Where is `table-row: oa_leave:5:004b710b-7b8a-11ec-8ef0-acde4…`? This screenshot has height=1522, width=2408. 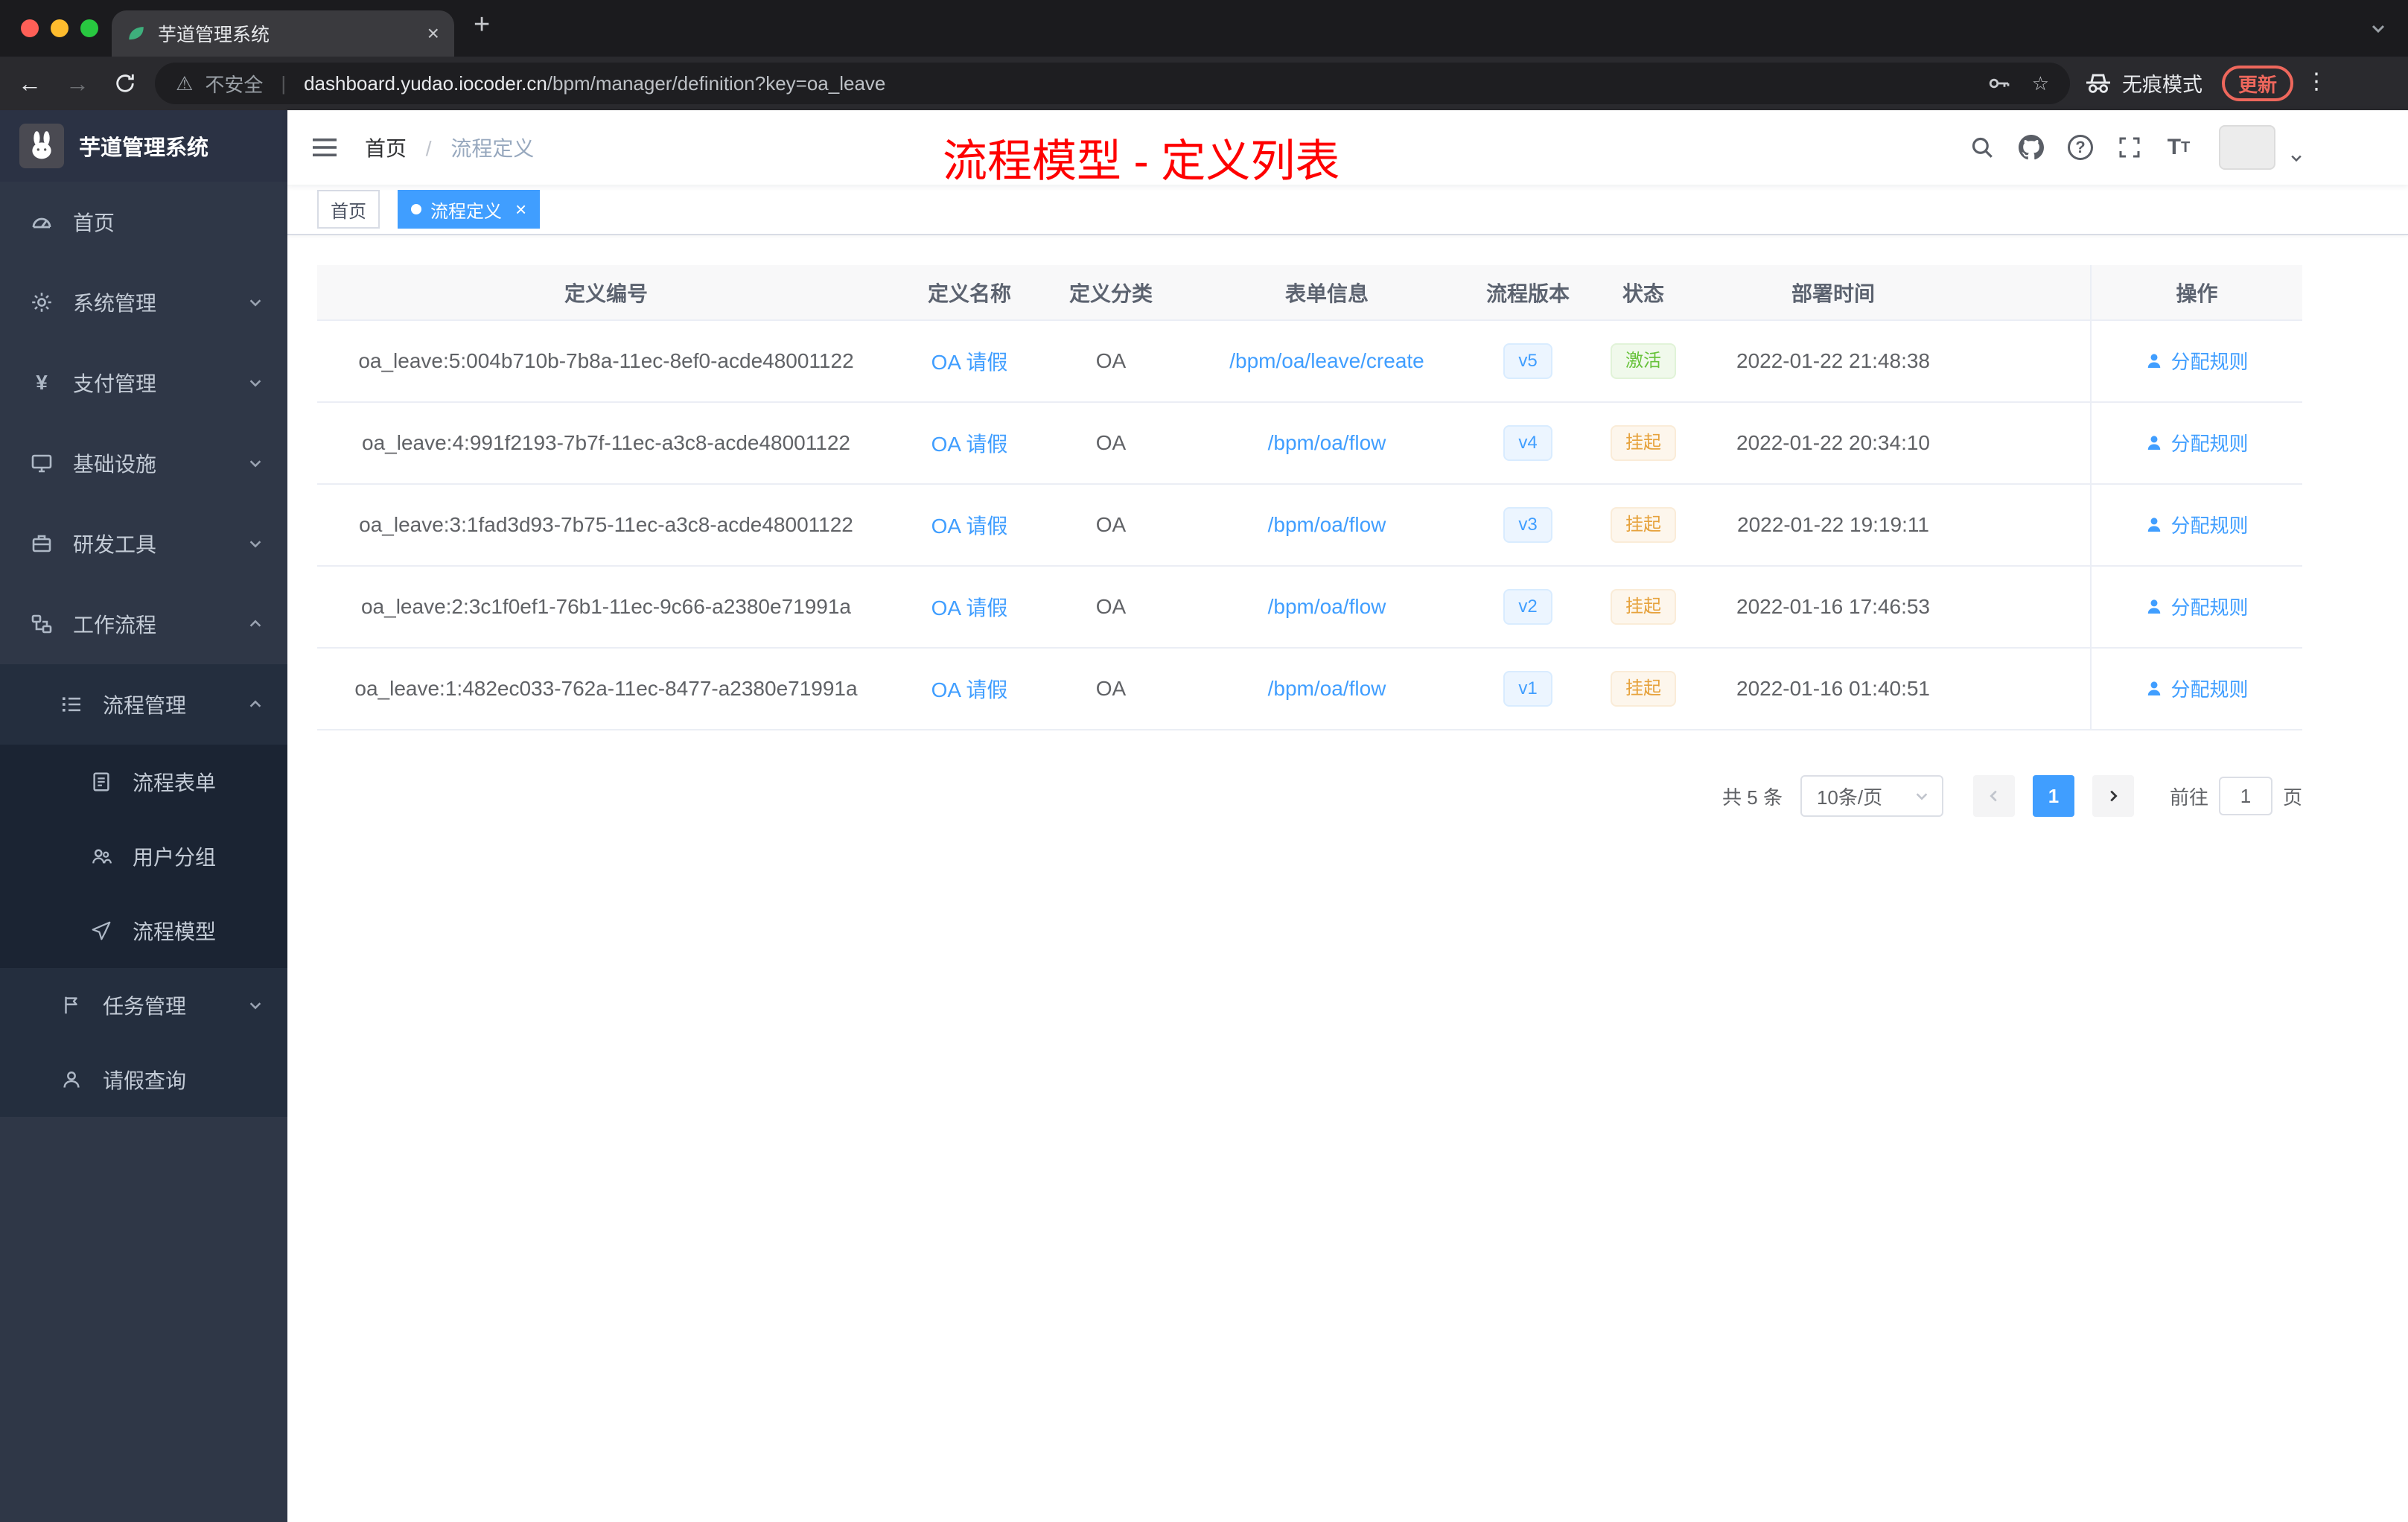
table-row: oa_leave:5:004b710b-7b8a-11ec-8ef0-acde4… is located at coordinates (1309, 361).